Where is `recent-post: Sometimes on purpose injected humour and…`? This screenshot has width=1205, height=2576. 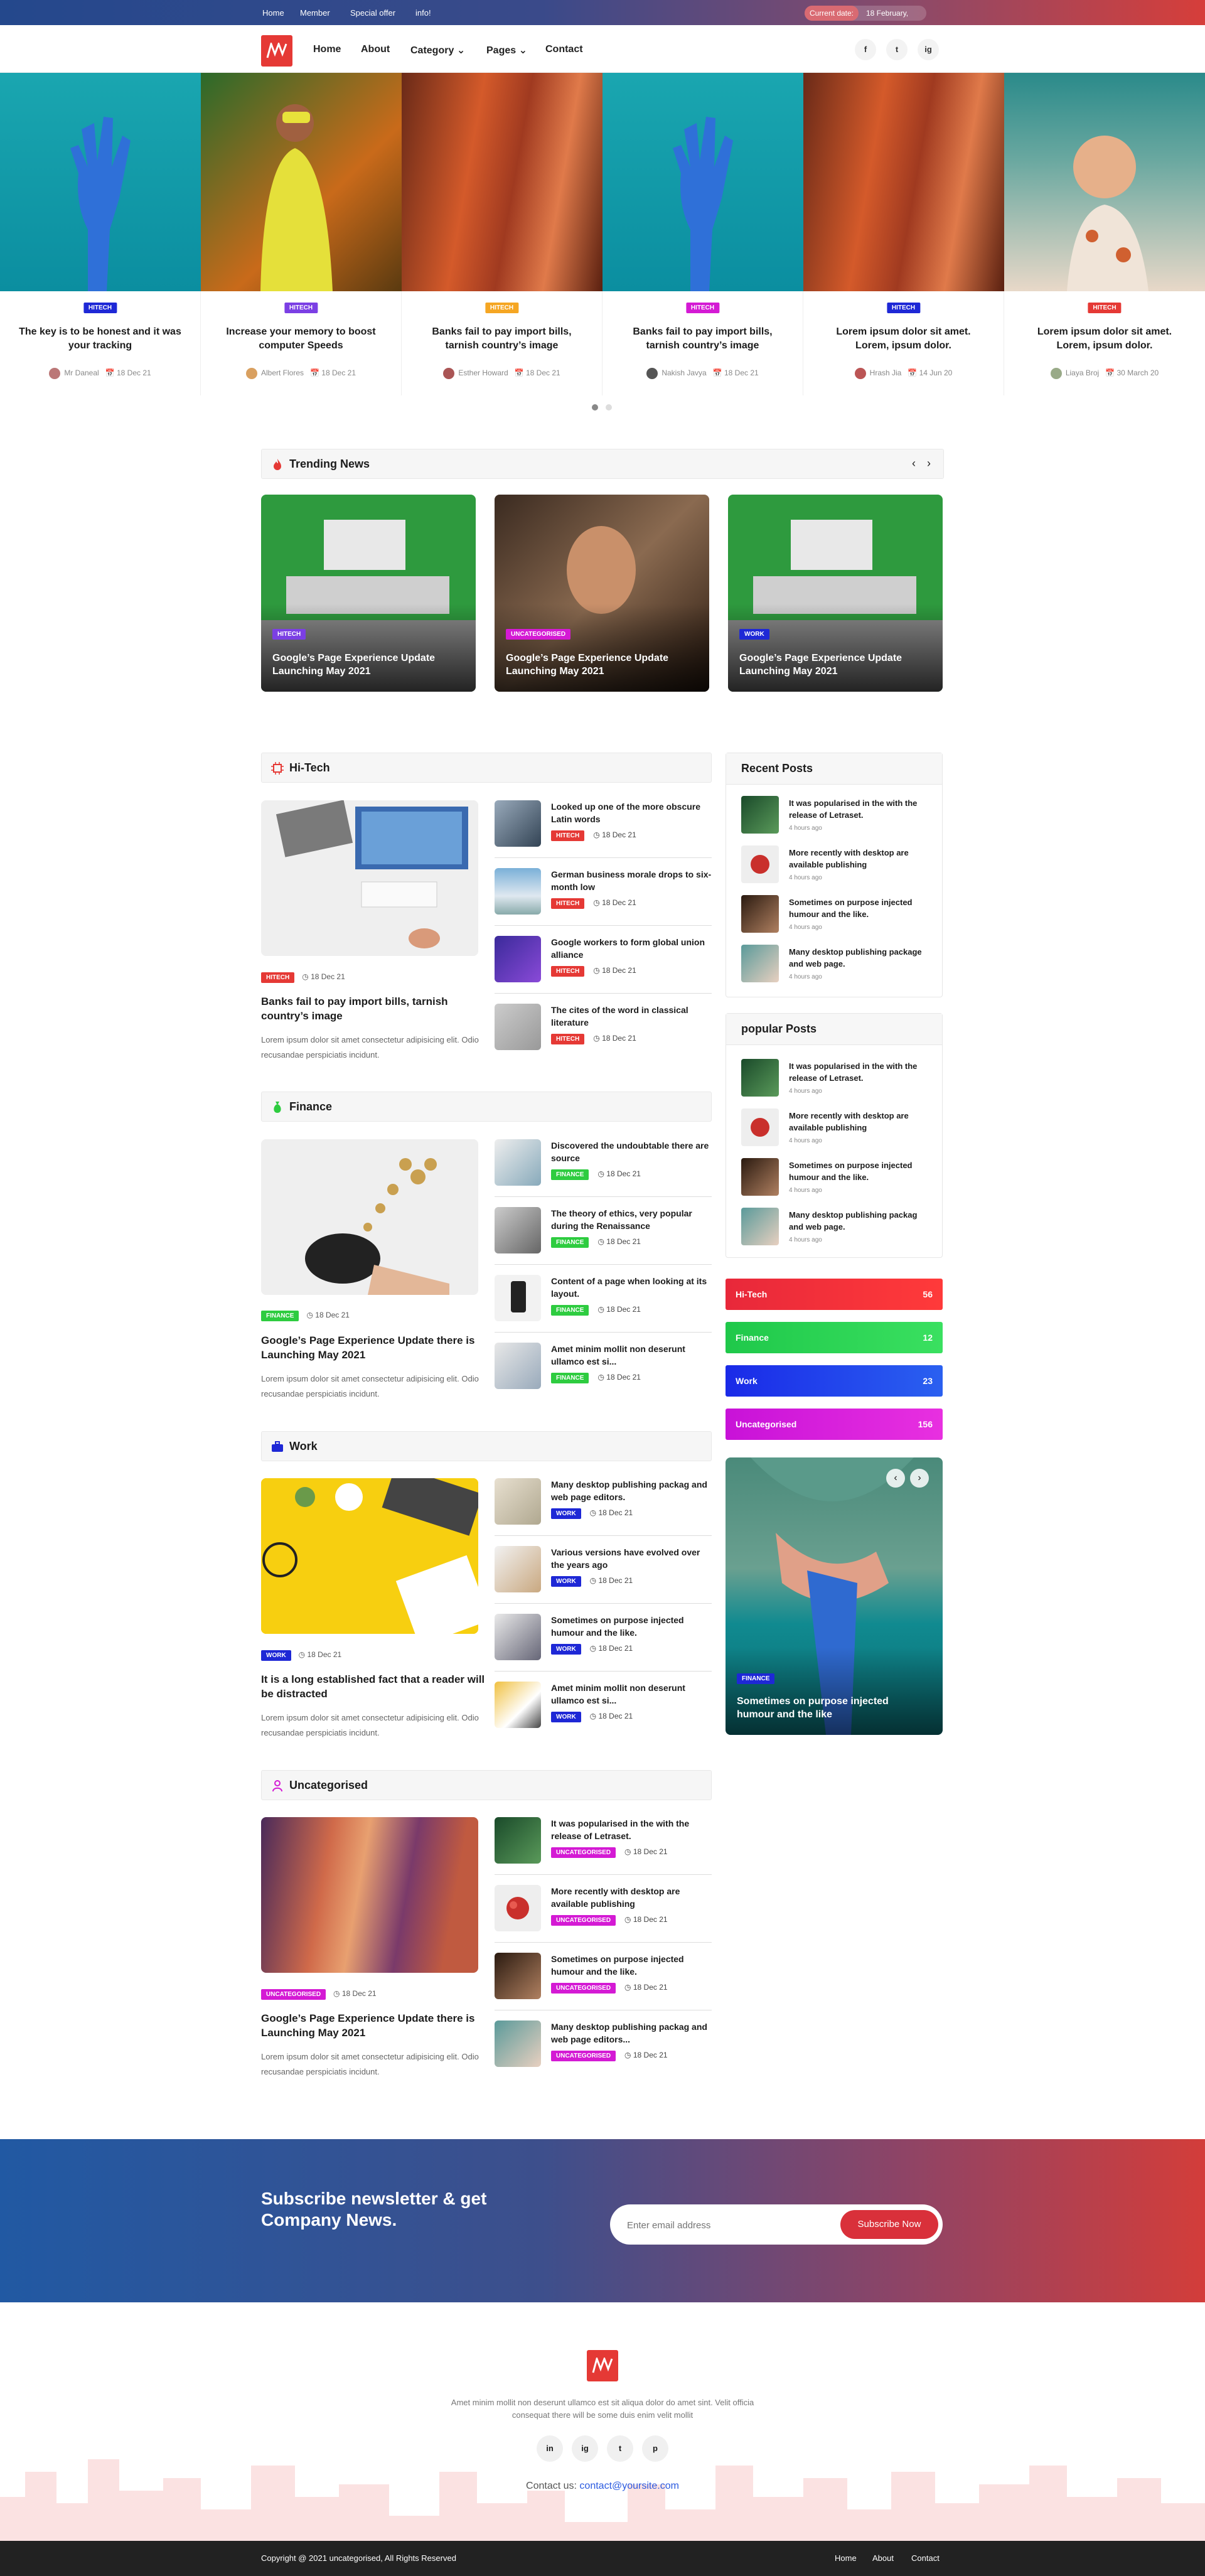 recent-post: Sometimes on purpose injected humour and… is located at coordinates (835, 917).